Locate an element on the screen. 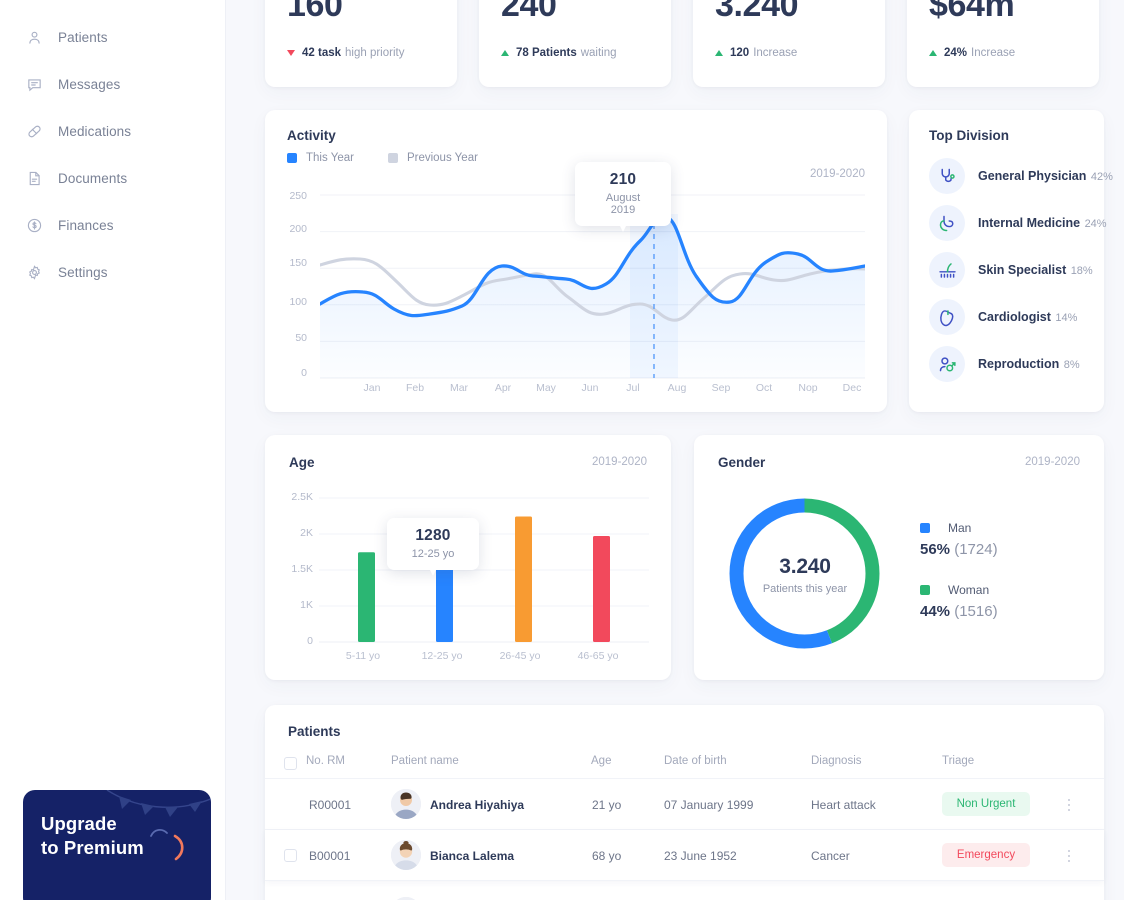 The image size is (1124, 900). legend-item-this-year: This Year is located at coordinates (320, 158).